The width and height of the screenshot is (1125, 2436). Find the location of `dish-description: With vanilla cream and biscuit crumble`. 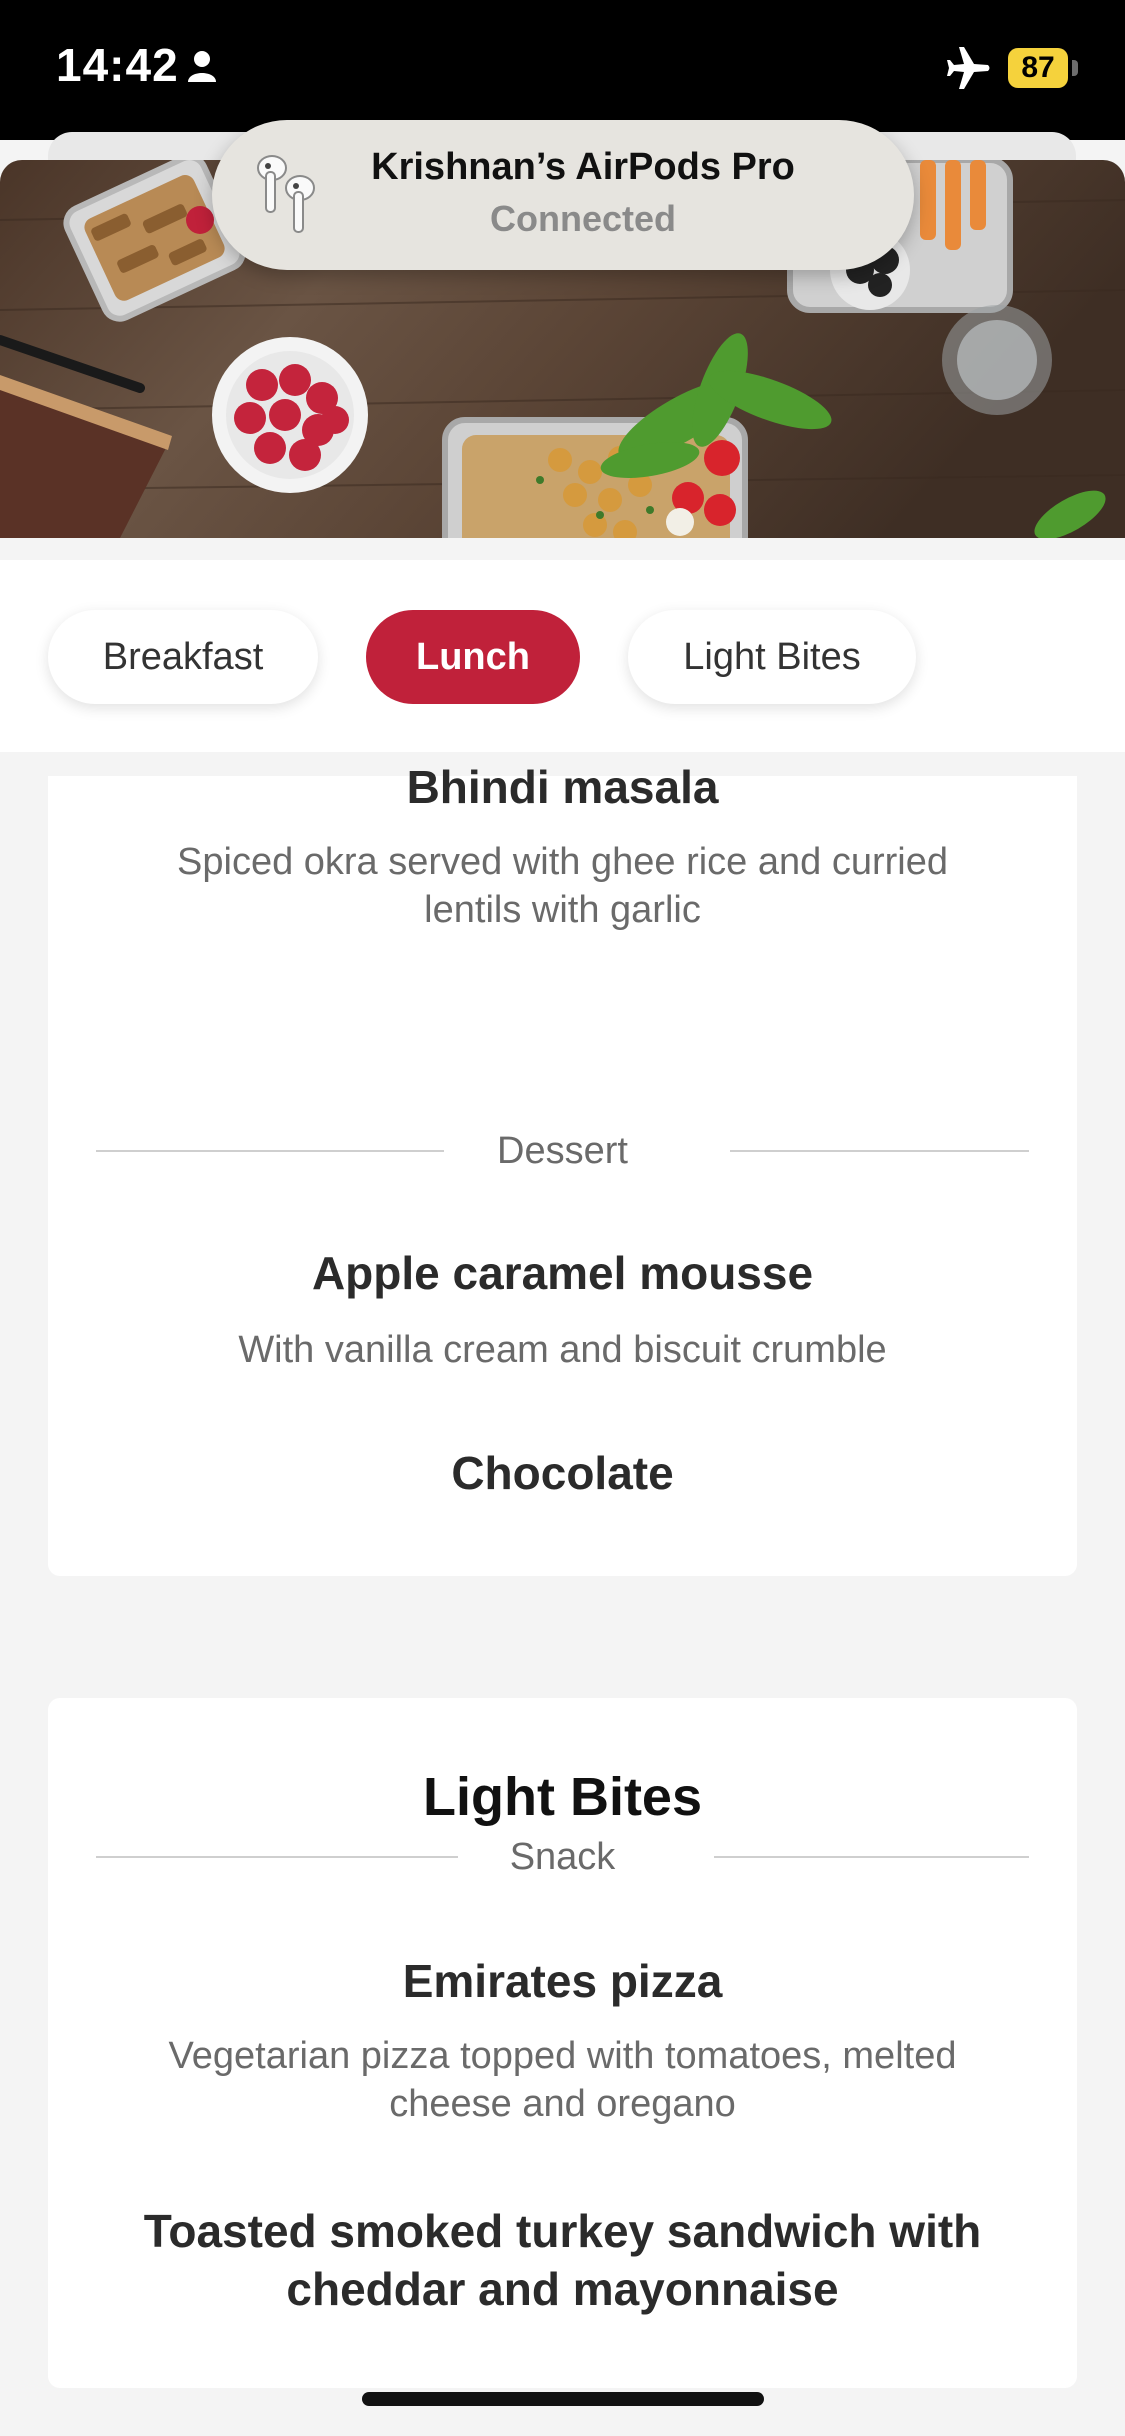

dish-description: With vanilla cream and biscuit crumble is located at coordinates (562, 1350).